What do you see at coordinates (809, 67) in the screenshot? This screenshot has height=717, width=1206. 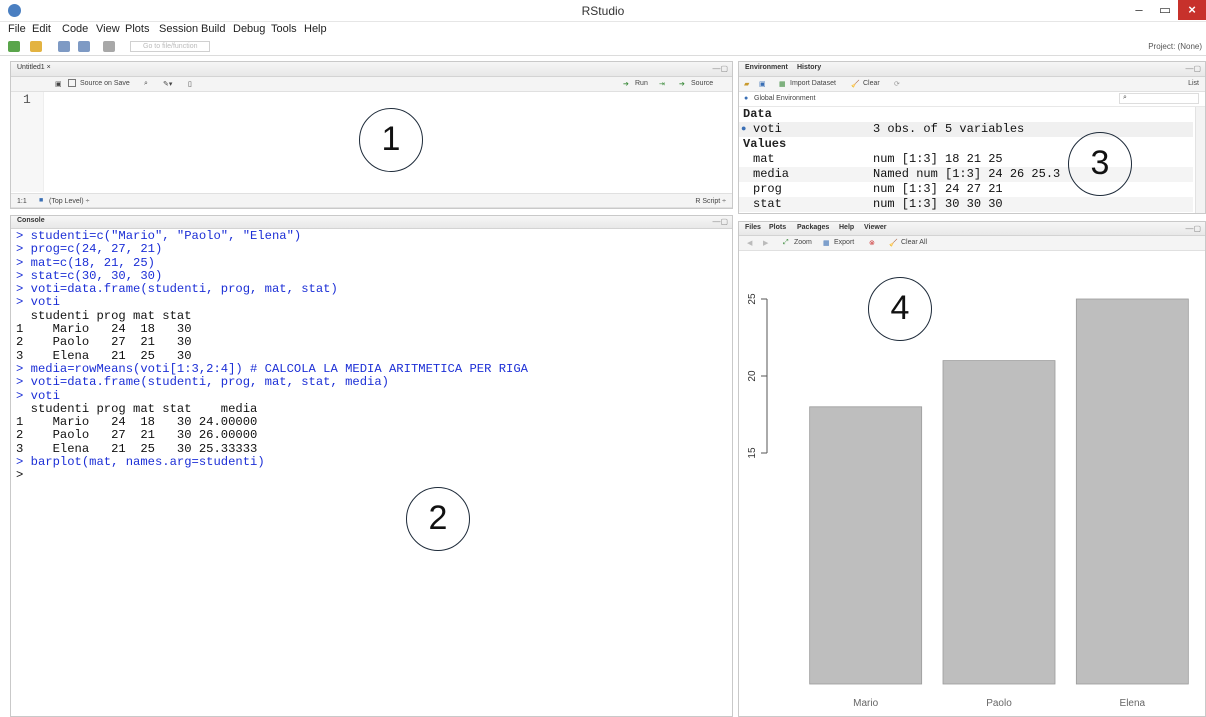 I see `tab-history: History` at bounding box center [809, 67].